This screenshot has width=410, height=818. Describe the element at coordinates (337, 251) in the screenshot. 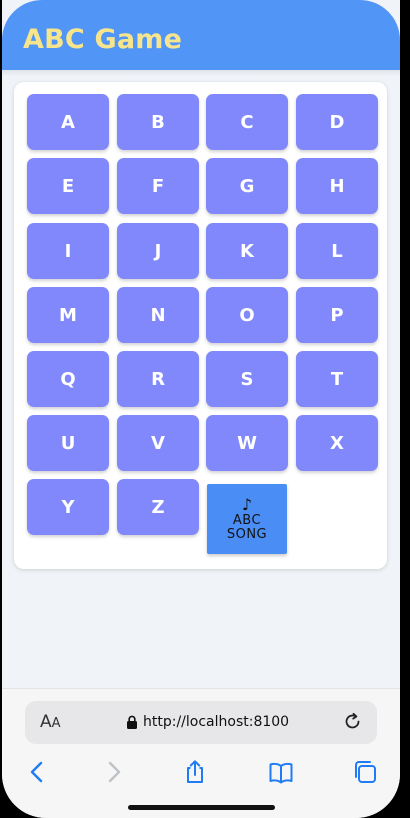

I see `letter-button-l: L` at that location.